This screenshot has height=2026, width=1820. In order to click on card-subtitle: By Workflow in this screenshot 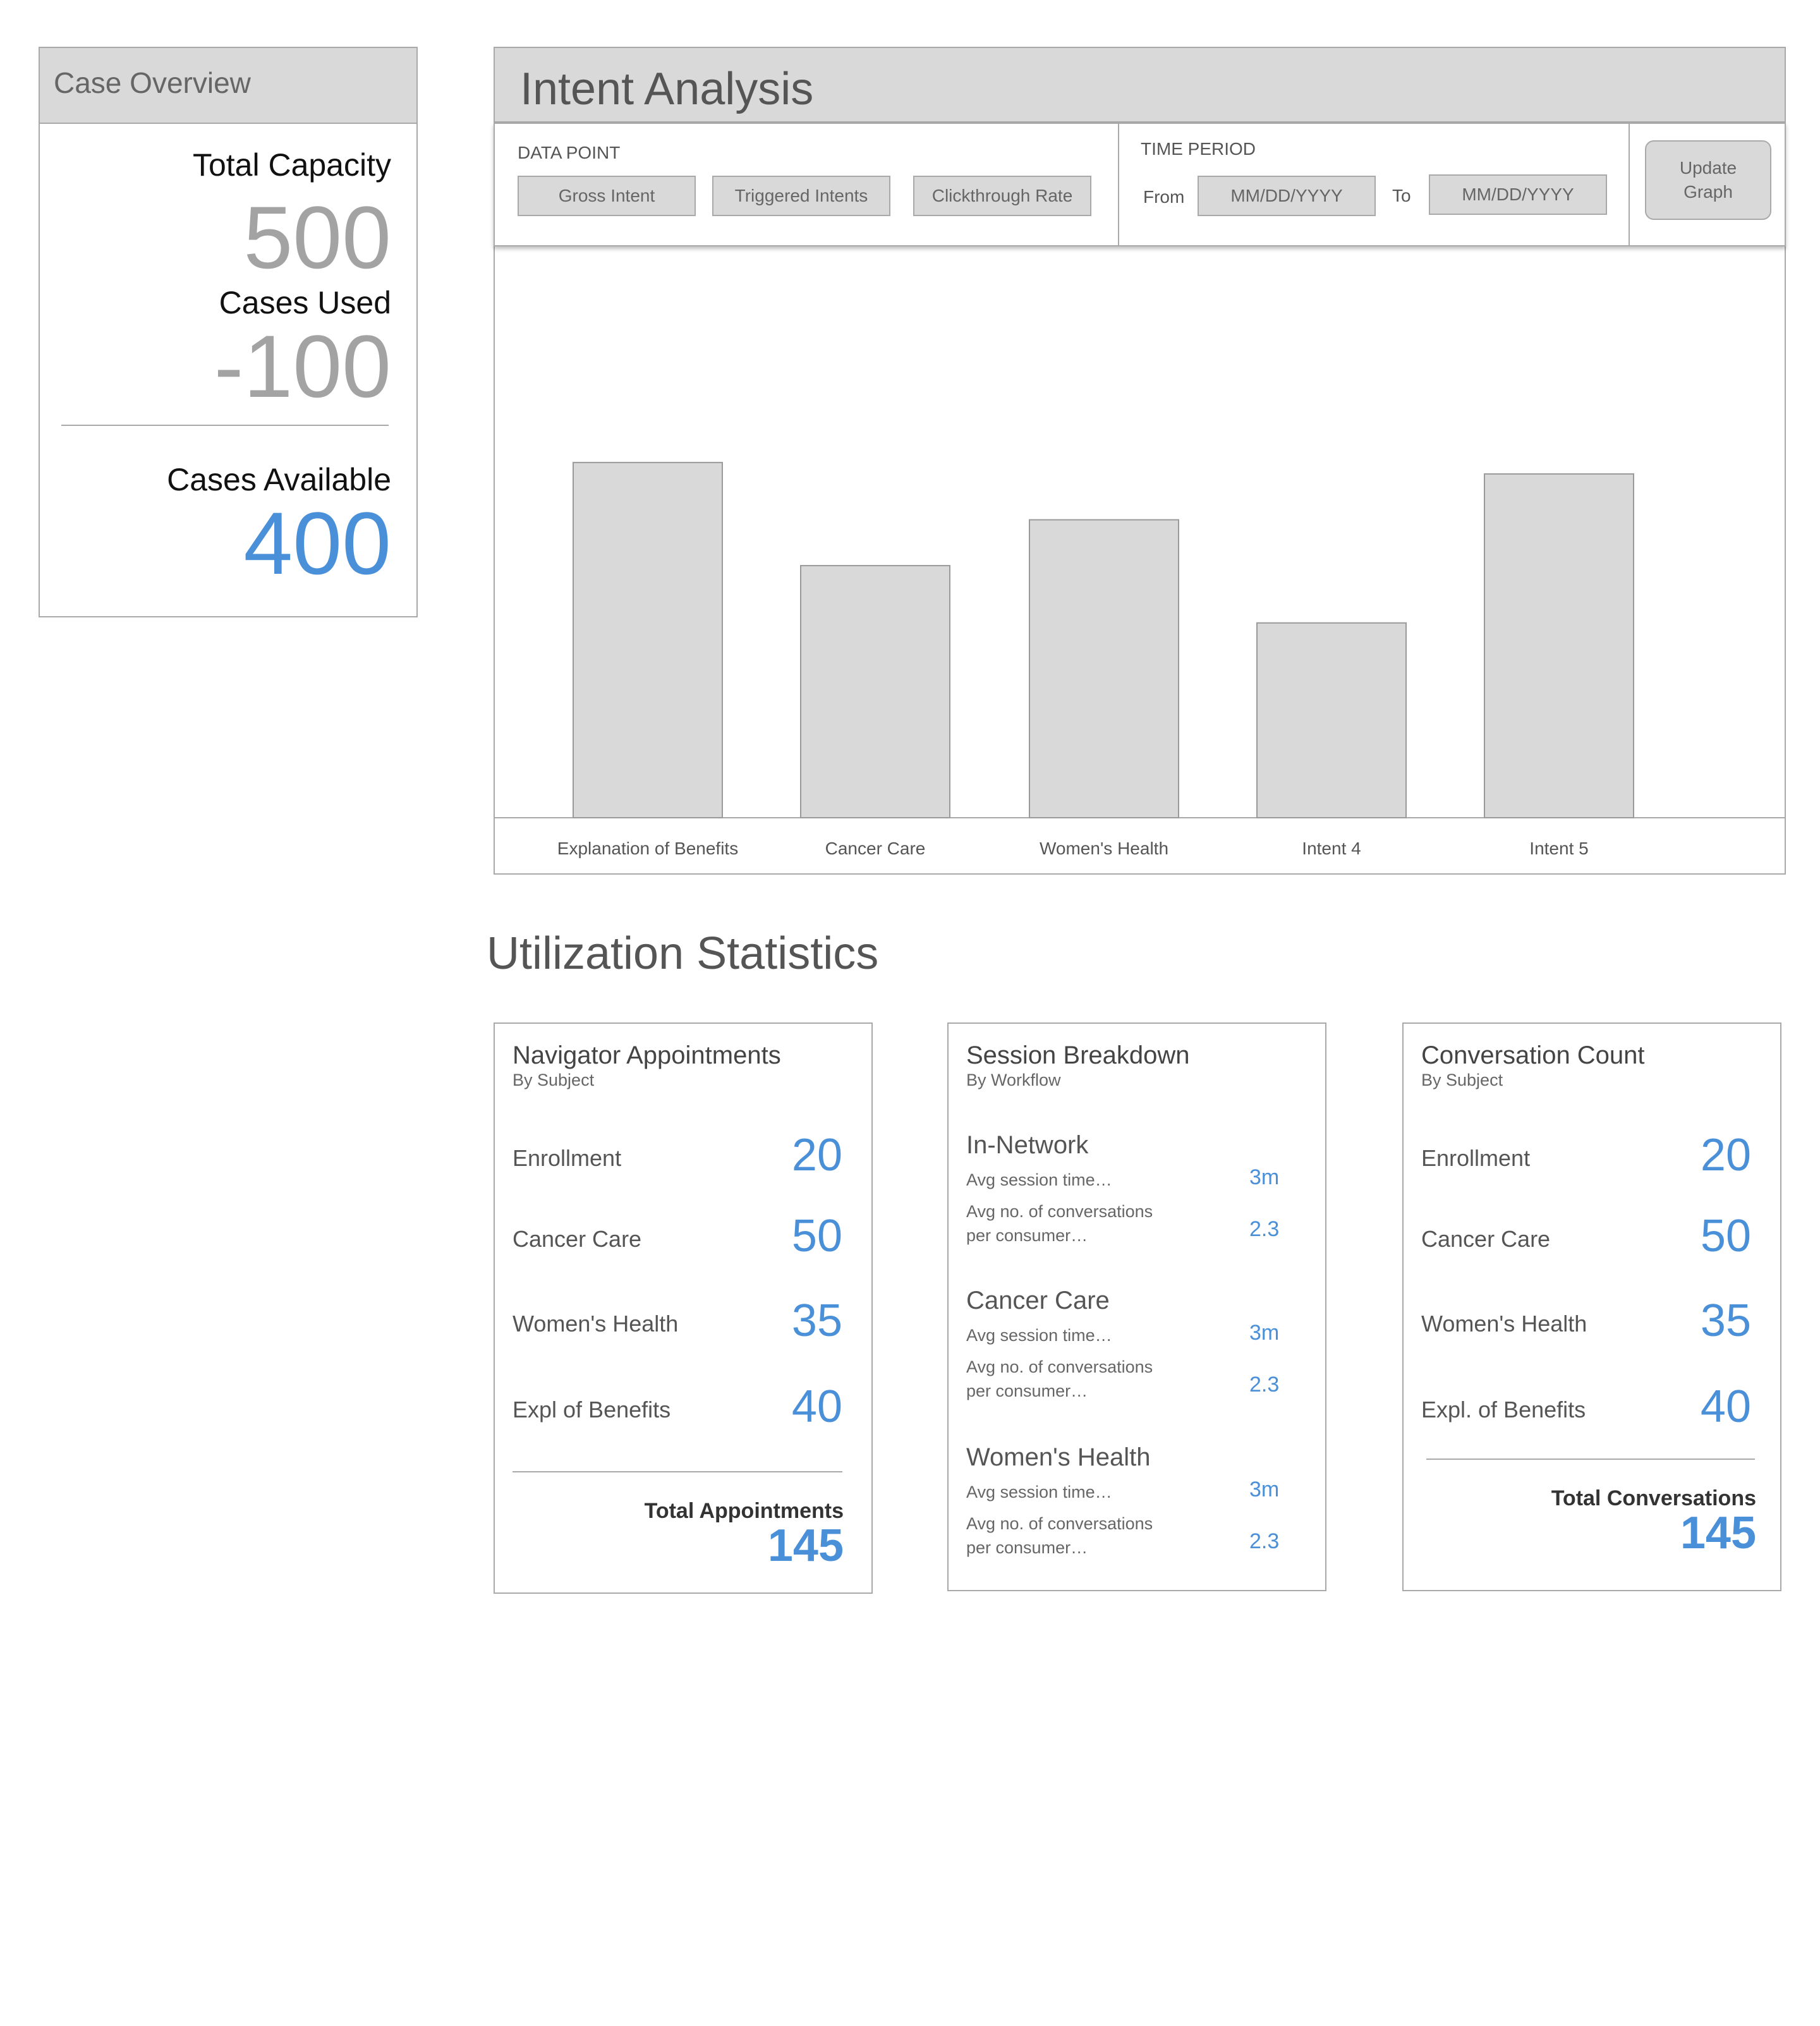, I will do `click(1013, 1080)`.